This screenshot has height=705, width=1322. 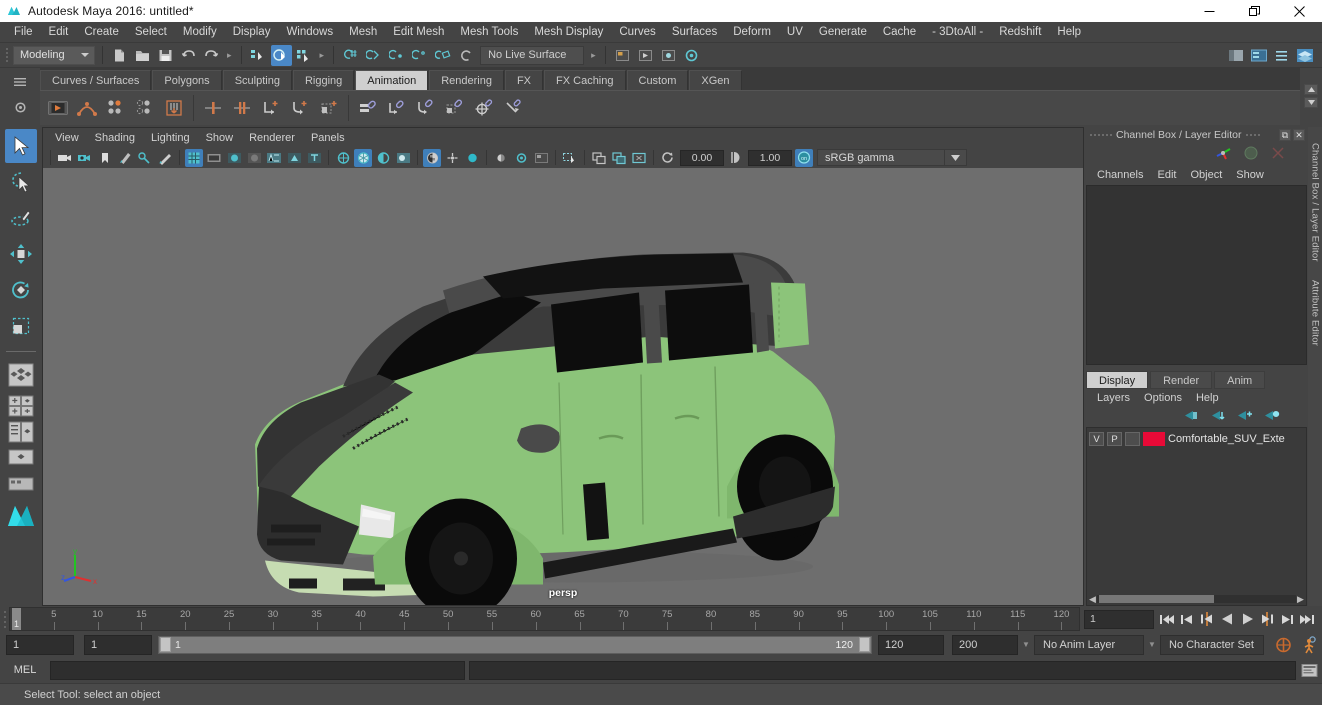 I want to click on layer-list-scrollbar: ◀ ▶, so click(x=1196, y=599).